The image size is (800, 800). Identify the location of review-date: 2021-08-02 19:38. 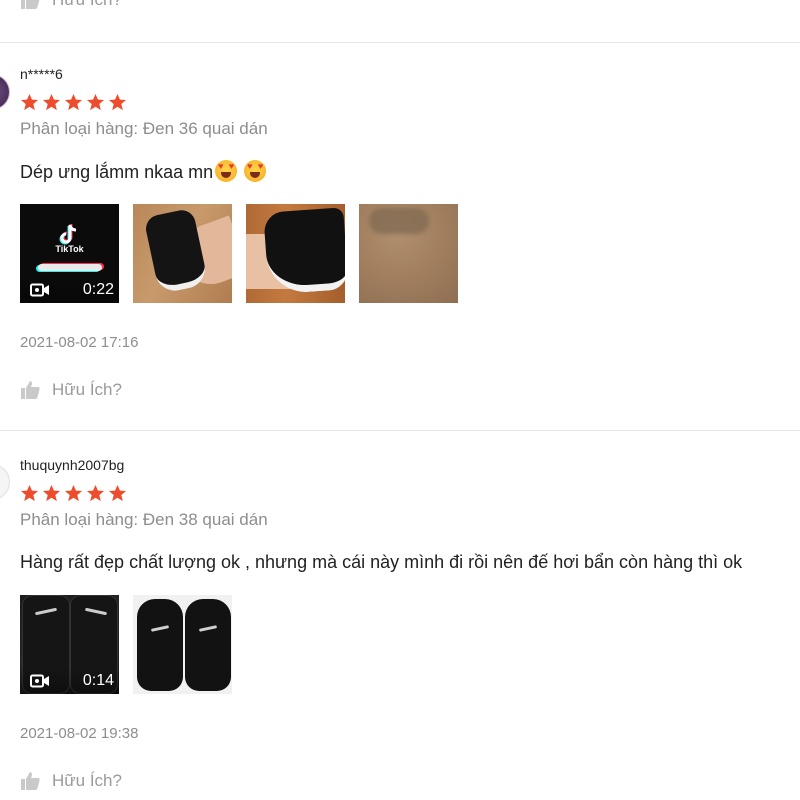
(79, 733).